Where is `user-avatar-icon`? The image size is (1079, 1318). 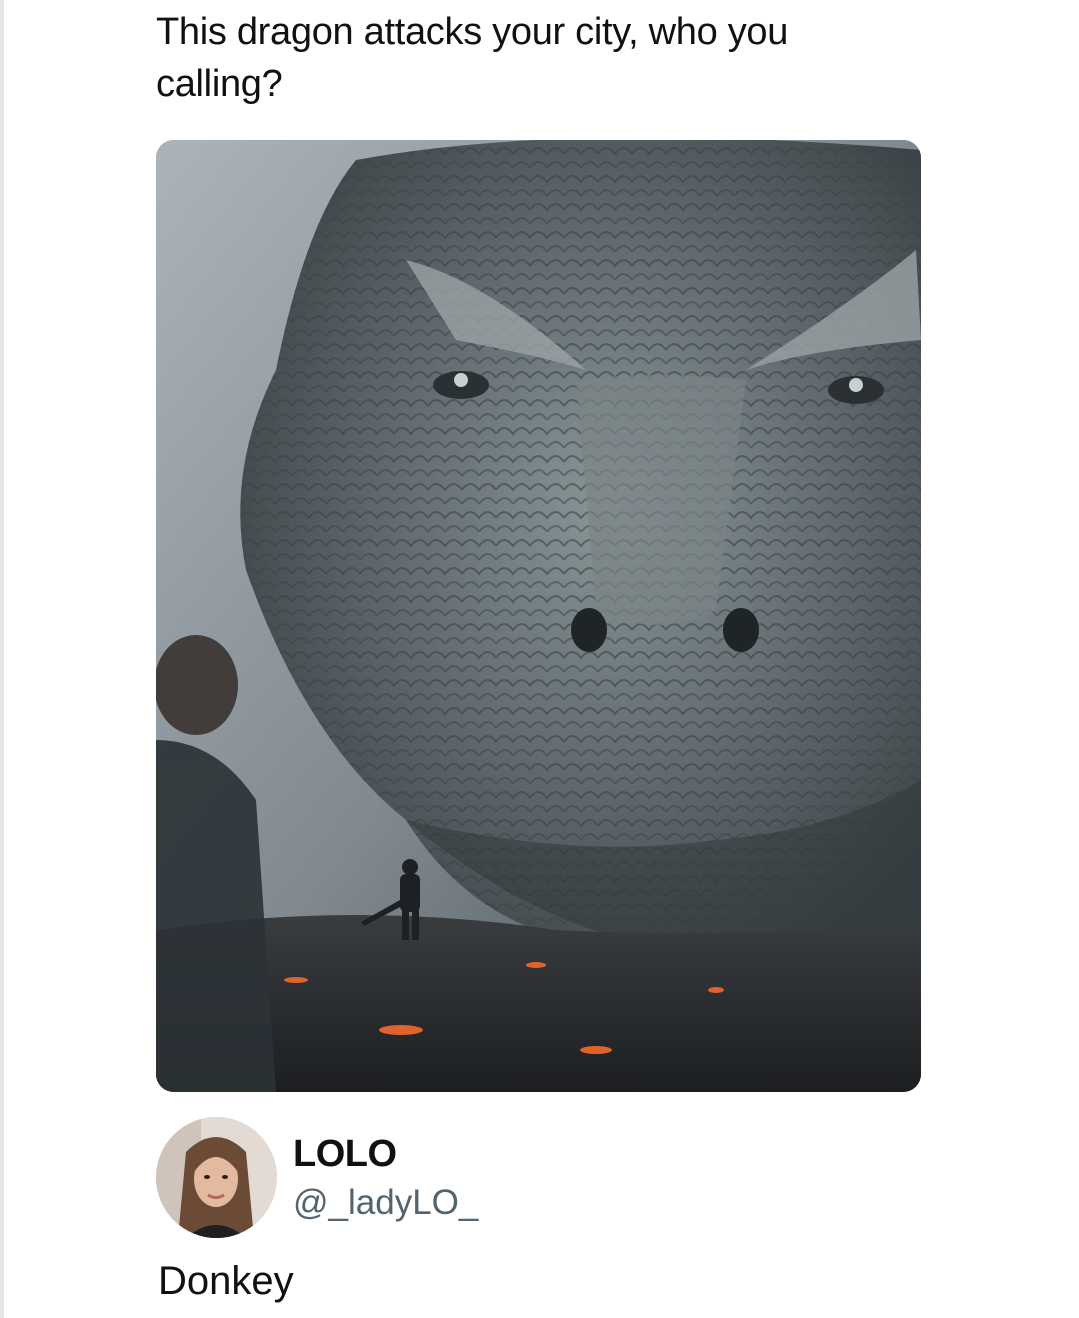 user-avatar-icon is located at coordinates (216, 1177).